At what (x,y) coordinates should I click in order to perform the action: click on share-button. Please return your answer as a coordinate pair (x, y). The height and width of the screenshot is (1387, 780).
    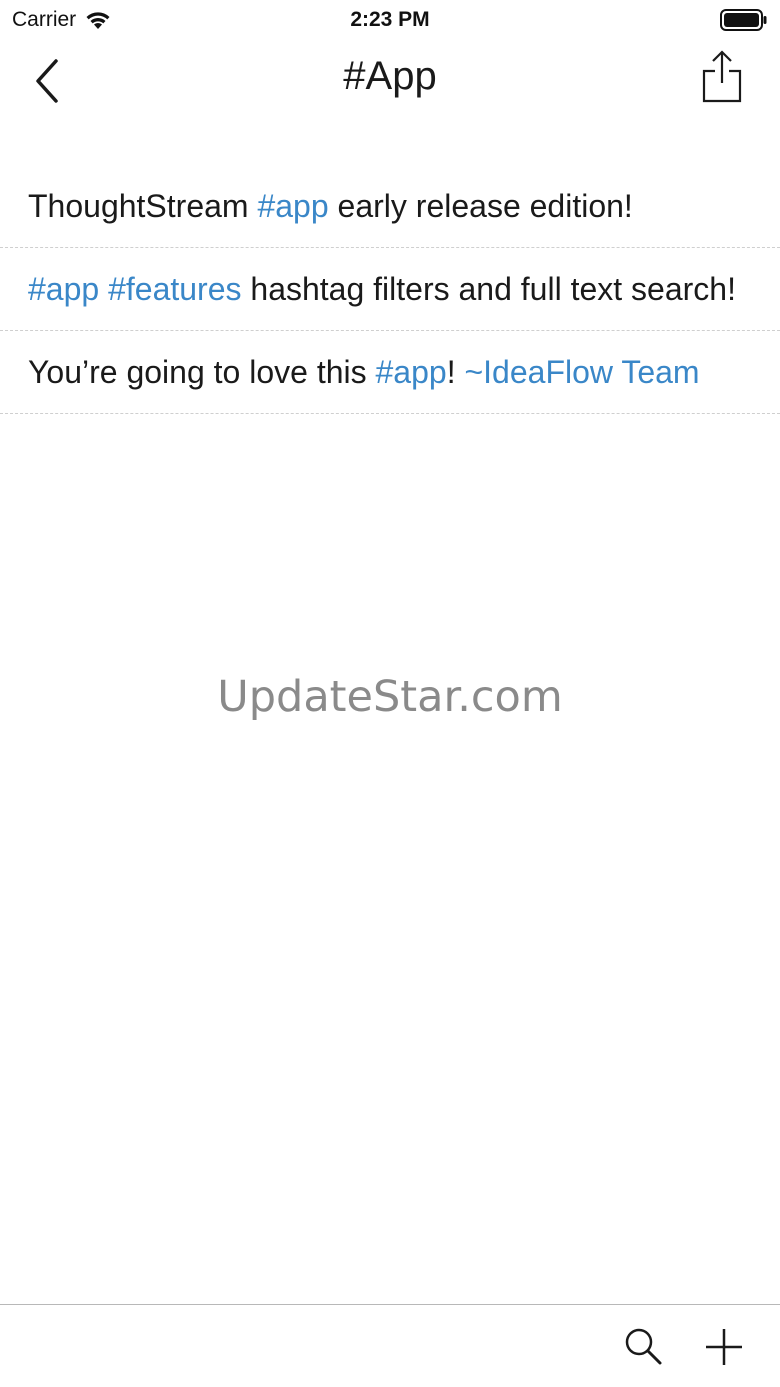
    Looking at the image, I should click on (722, 76).